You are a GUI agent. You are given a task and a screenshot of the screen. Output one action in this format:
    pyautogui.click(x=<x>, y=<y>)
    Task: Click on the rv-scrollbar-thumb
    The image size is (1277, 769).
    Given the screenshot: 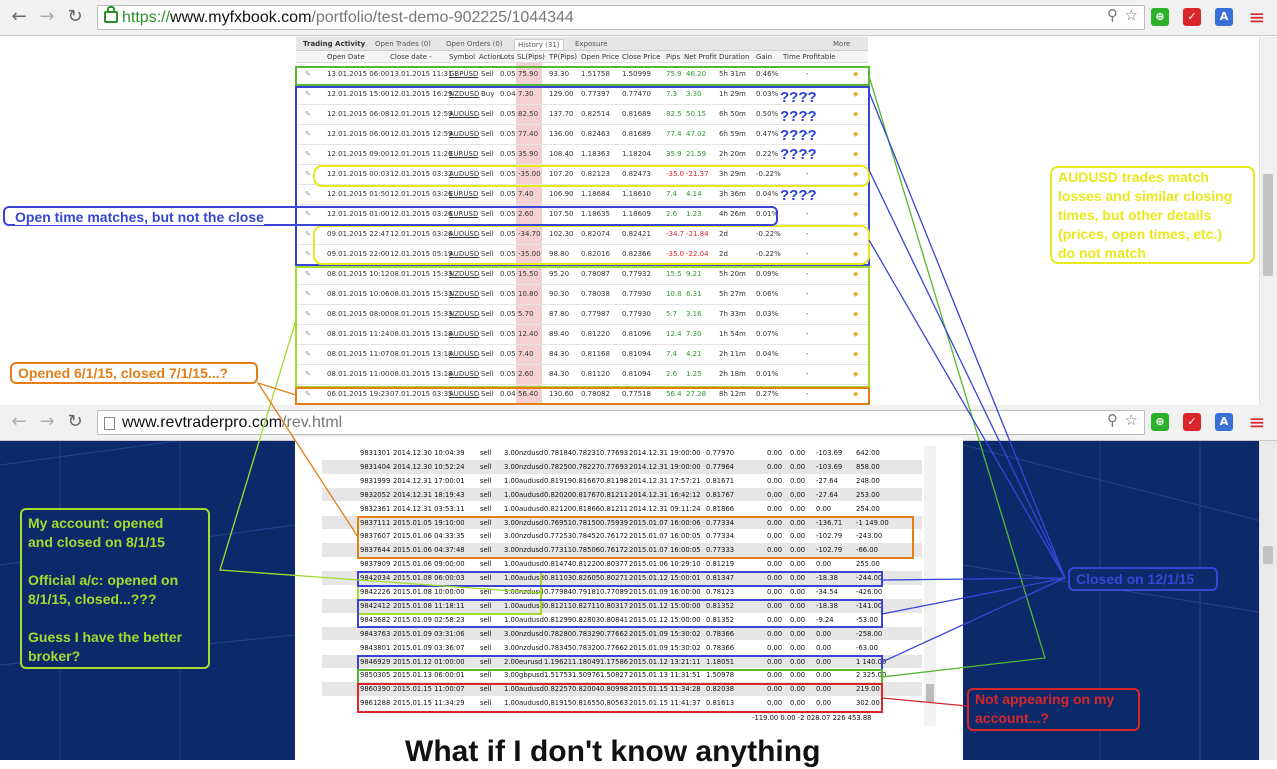 What is the action you would take?
    pyautogui.click(x=930, y=693)
    